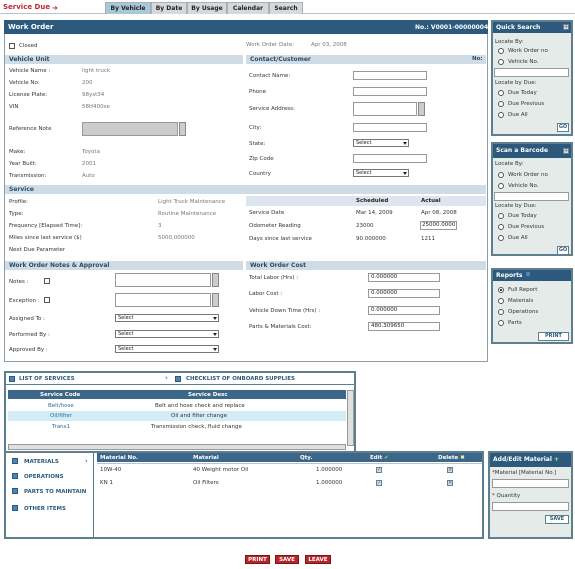  I want to click on add-material-title: Add/Edit Material +, so click(530, 460).